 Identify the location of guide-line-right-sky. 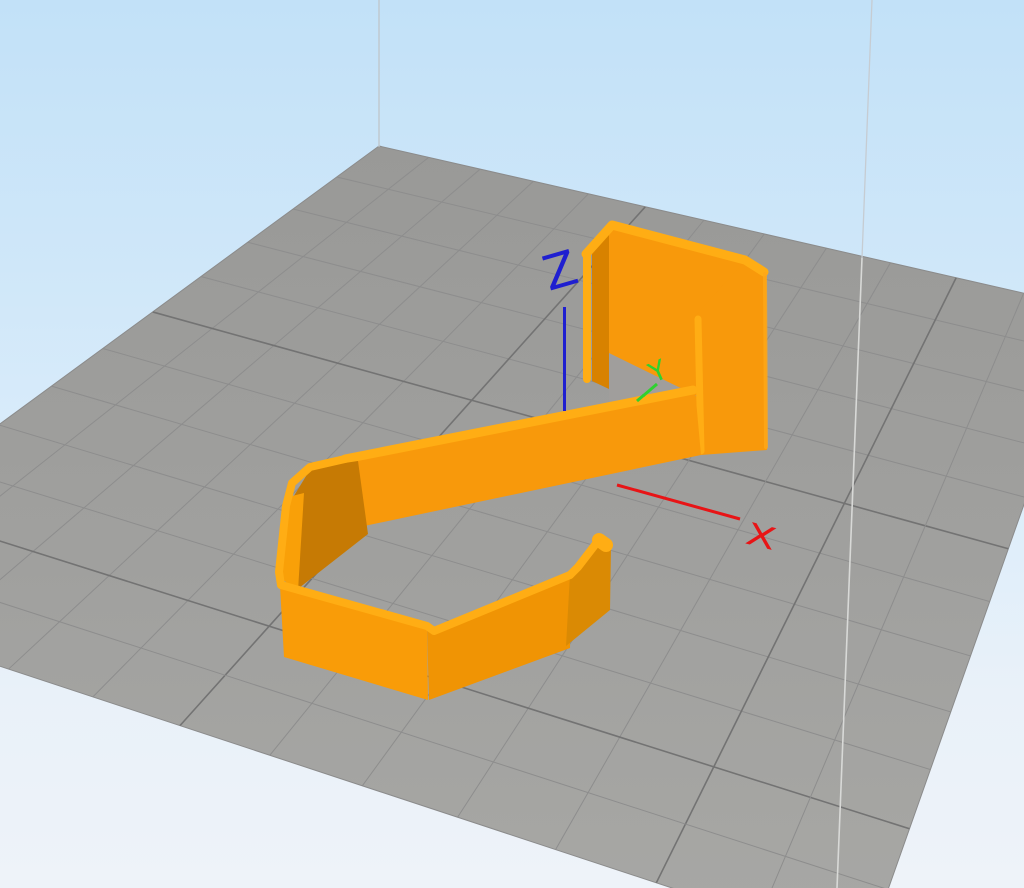
(867, 129).